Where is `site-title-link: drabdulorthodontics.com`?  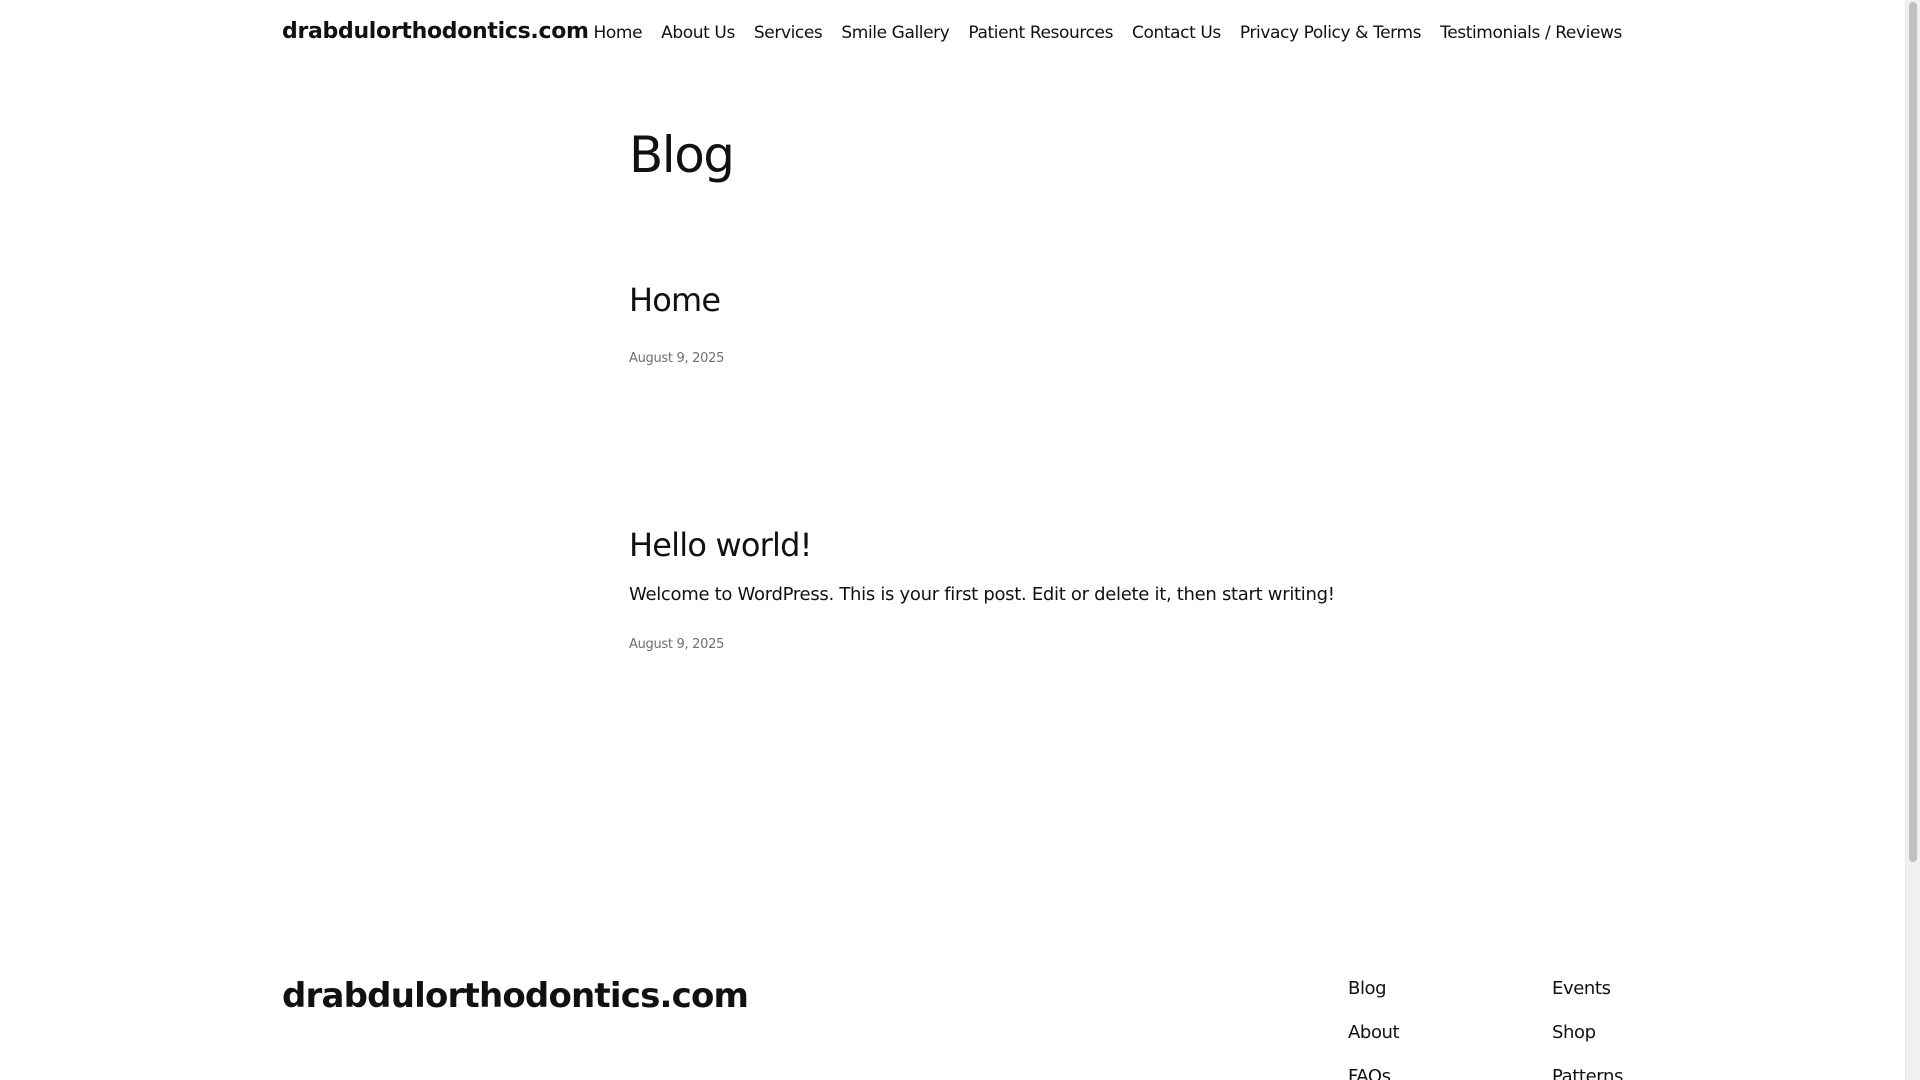
site-title-link: drabdulorthodontics.com is located at coordinates (435, 31).